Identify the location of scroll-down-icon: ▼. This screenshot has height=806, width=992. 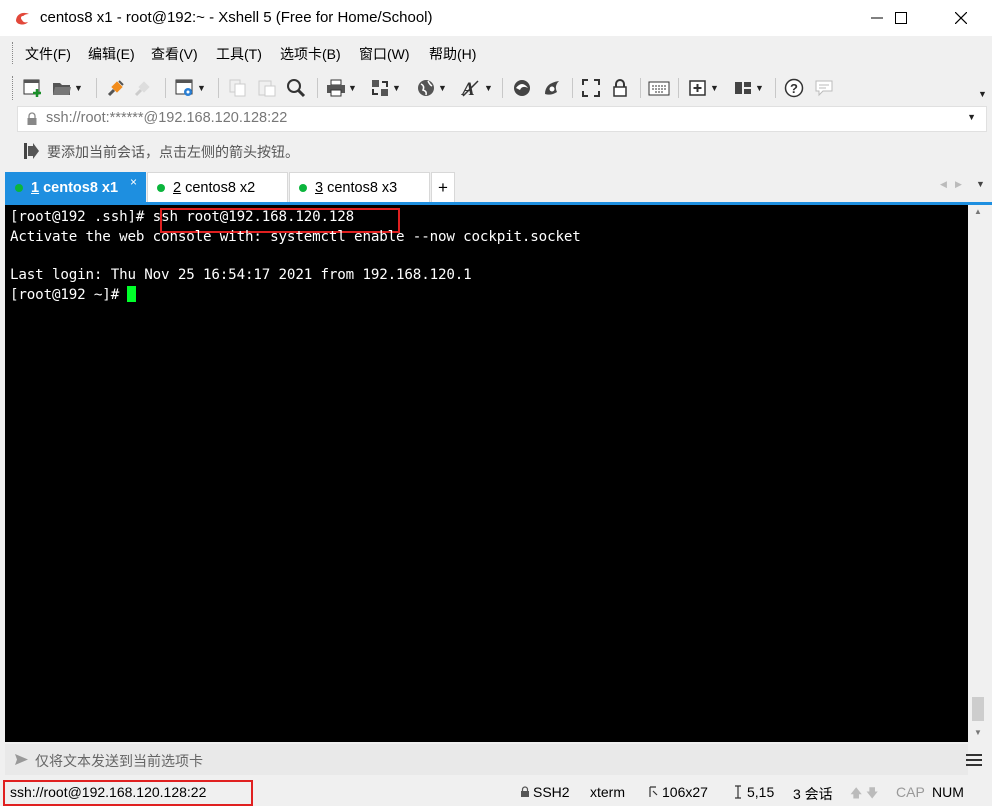
(978, 732).